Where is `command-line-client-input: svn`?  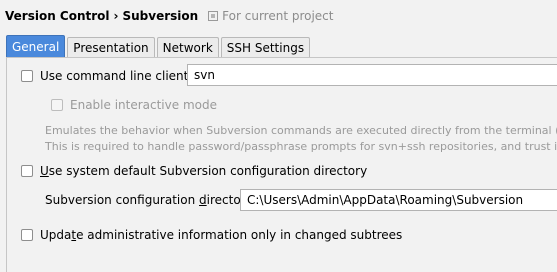
command-line-client-input: svn is located at coordinates (372, 75).